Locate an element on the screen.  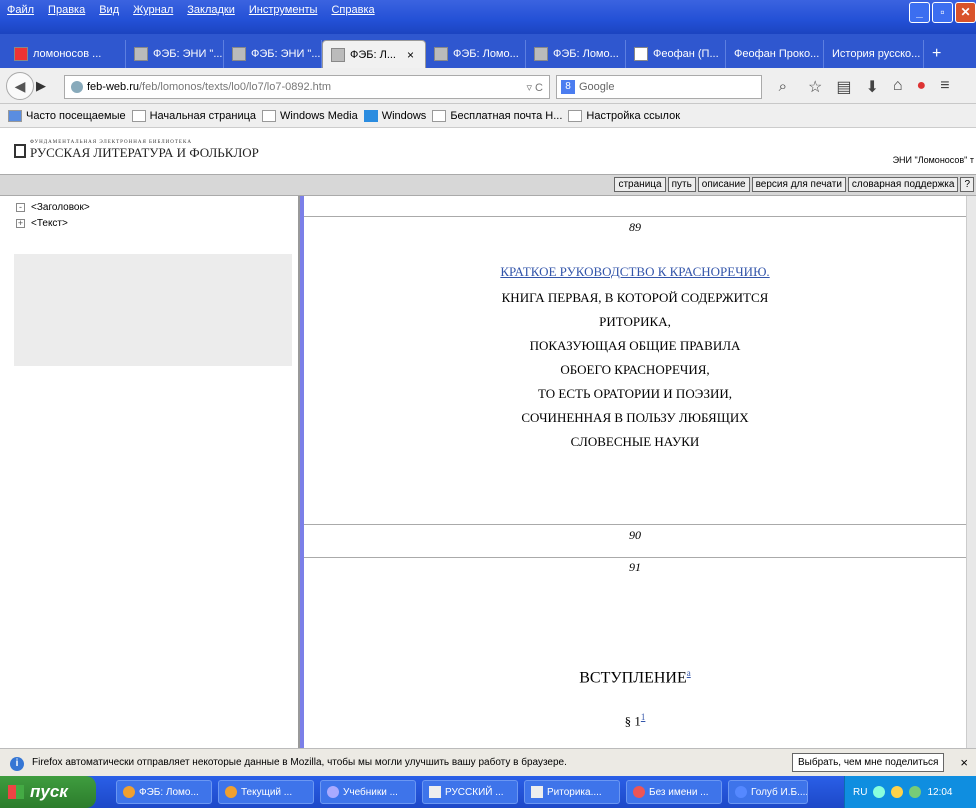
back-icon: ◀ is located at coordinates (20, 85).